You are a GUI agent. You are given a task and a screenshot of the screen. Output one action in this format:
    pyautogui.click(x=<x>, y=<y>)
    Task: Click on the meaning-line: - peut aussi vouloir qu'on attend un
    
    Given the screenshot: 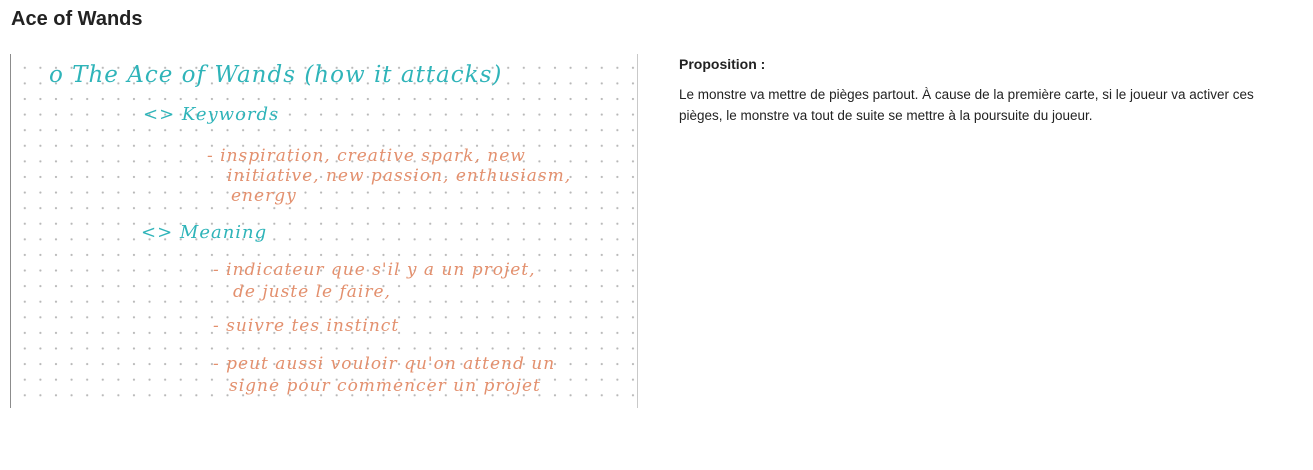 What is the action you would take?
    pyautogui.click(x=384, y=364)
    